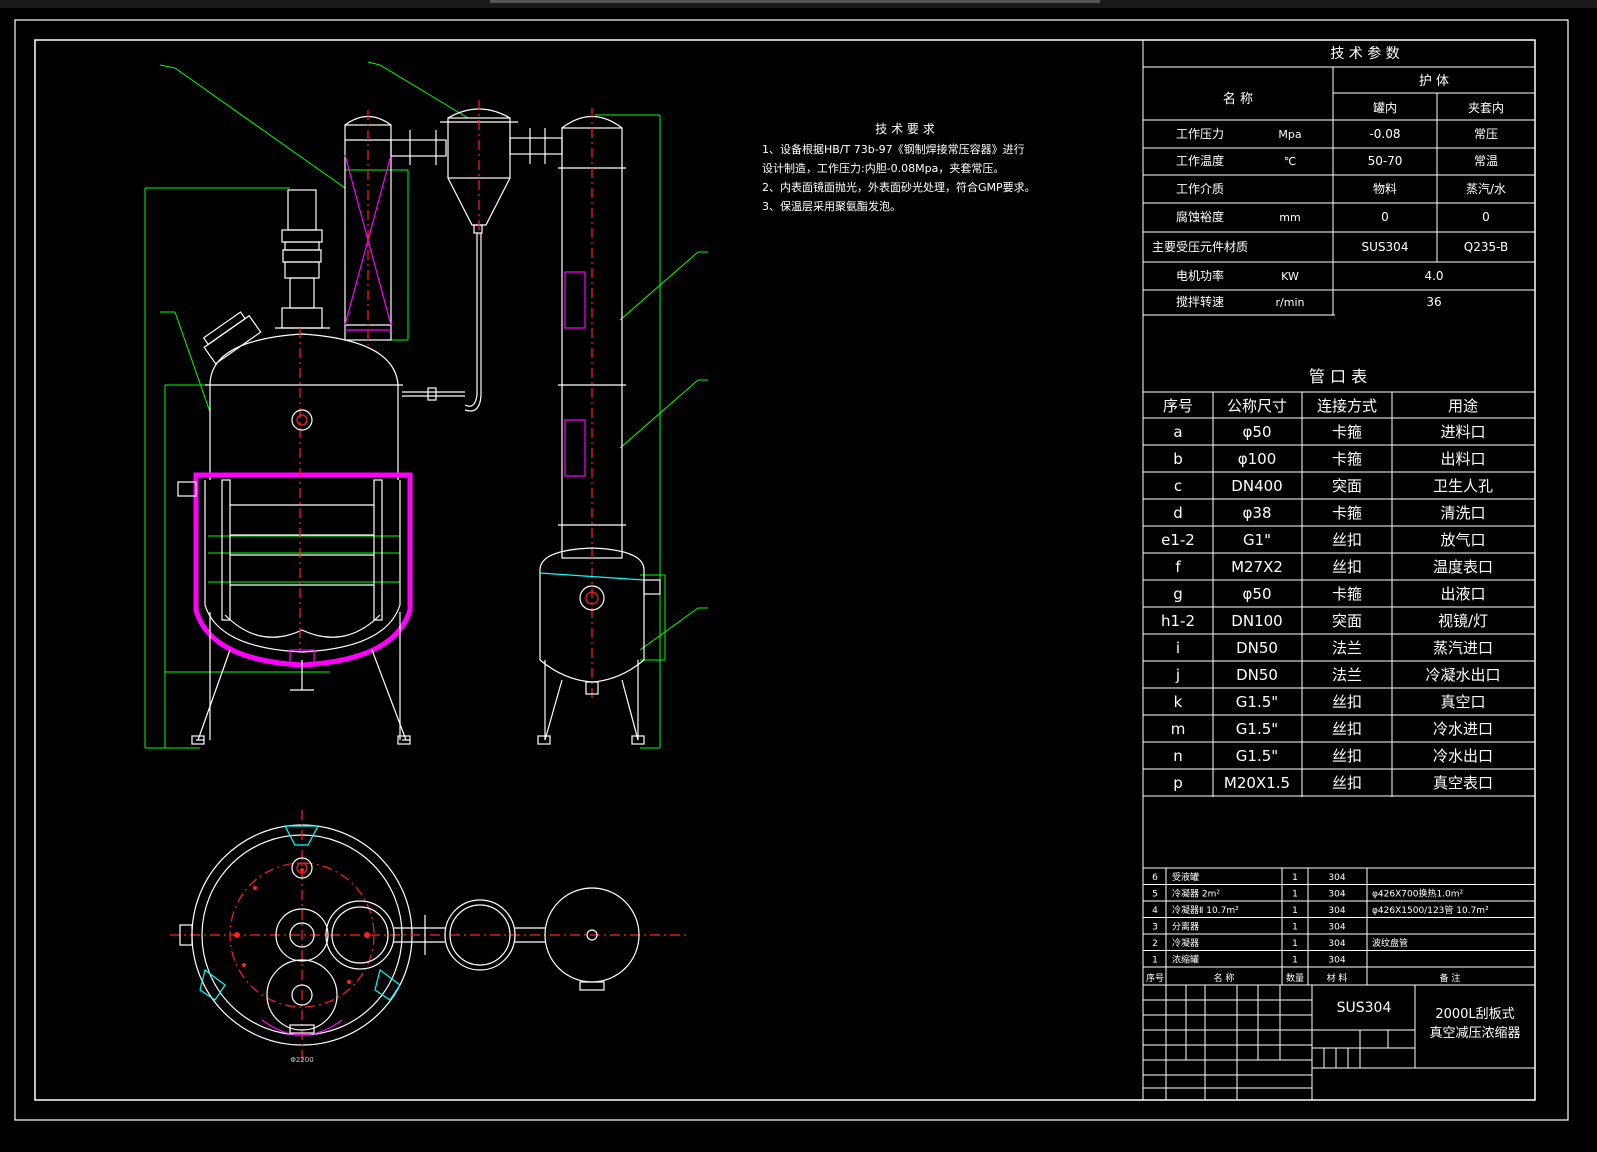 Image resolution: width=1597 pixels, height=1152 pixels. I want to click on tech-params-inner-value: SUS304, so click(1385, 247).